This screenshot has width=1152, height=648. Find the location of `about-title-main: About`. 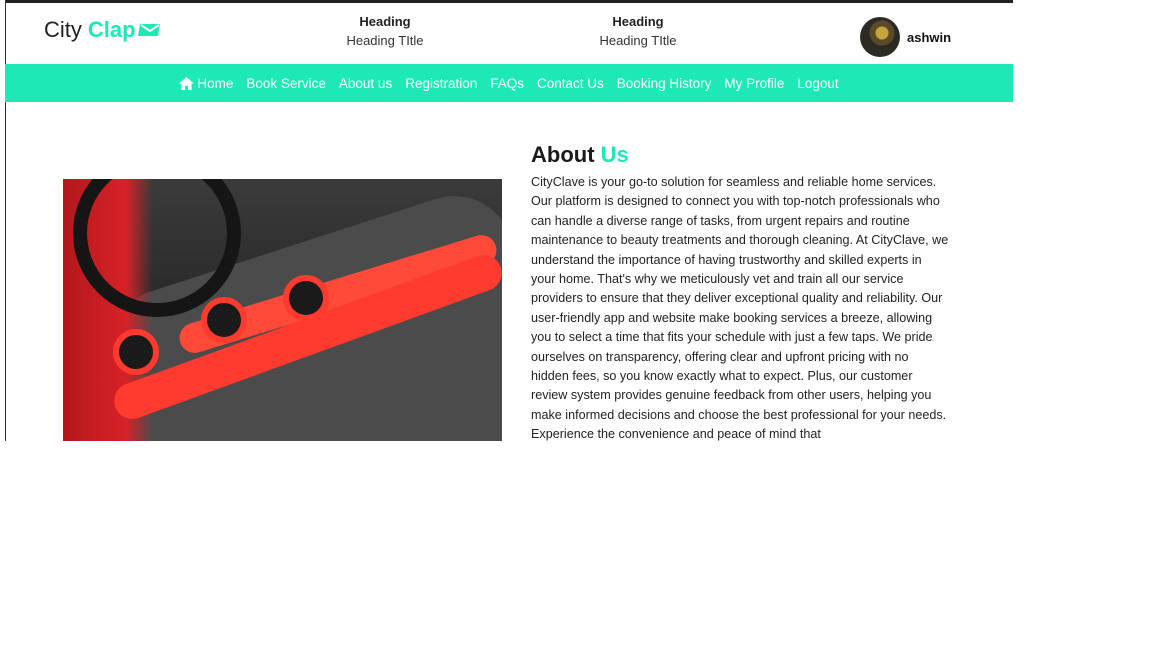

about-title-main: About is located at coordinates (563, 154).